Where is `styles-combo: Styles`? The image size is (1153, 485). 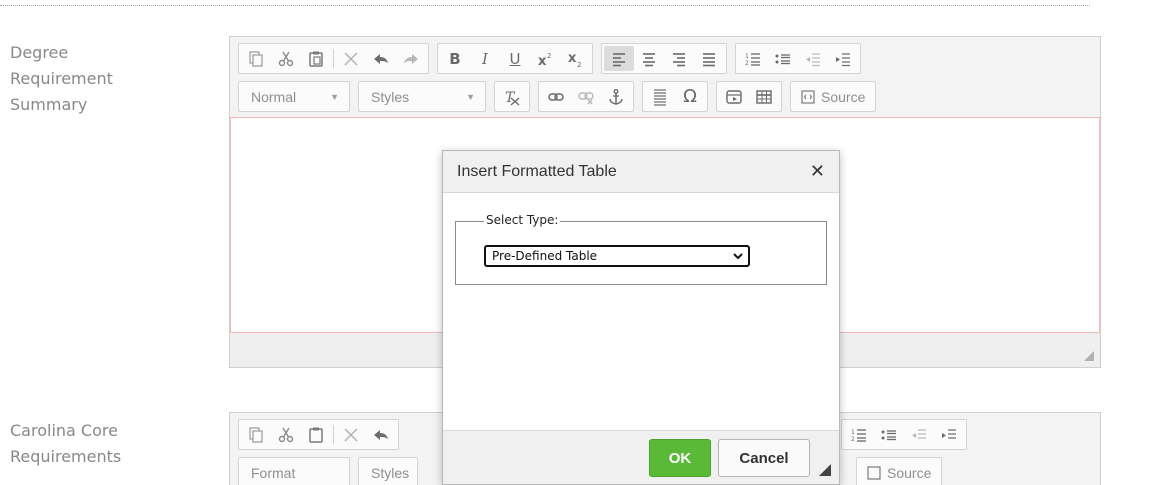
styles-combo: Styles is located at coordinates (388, 471).